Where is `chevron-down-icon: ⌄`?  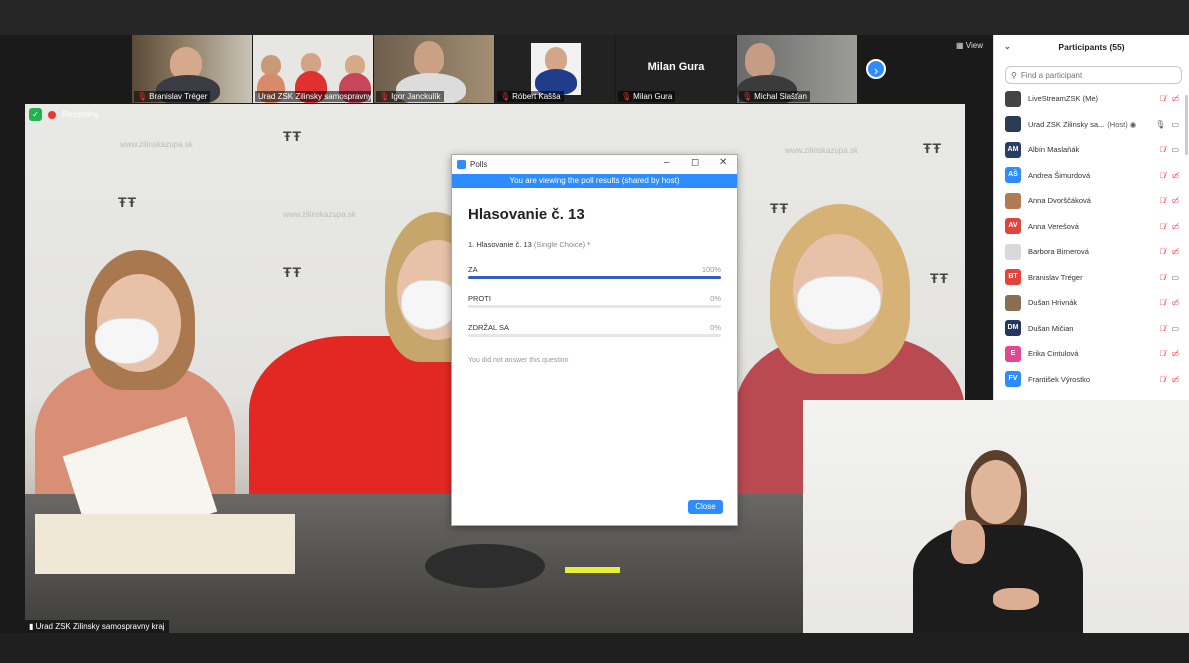
chevron-down-icon: ⌄ is located at coordinates (1007, 47).